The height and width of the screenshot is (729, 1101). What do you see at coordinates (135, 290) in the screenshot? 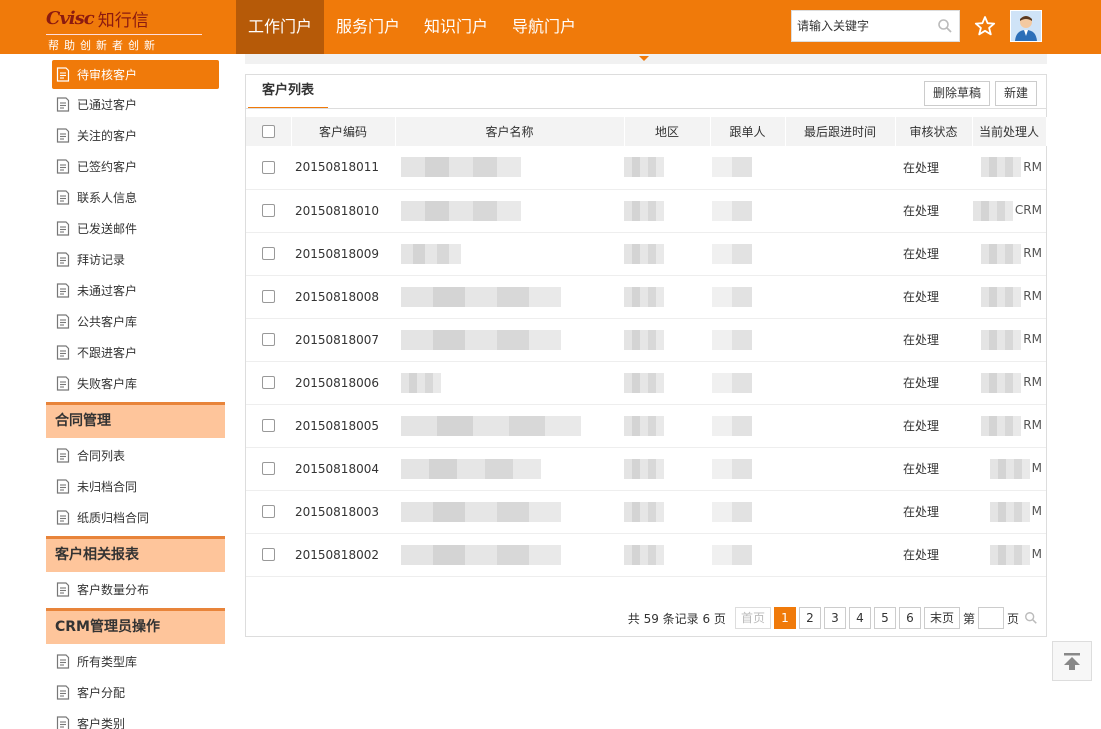
I see `sidebar-item: 未通过客户` at bounding box center [135, 290].